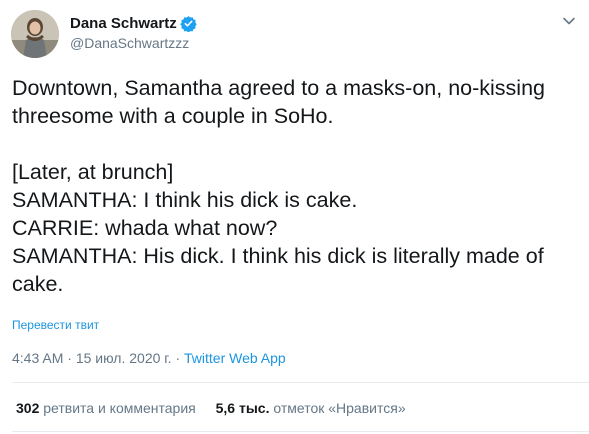 The width and height of the screenshot is (589, 434). I want to click on translate-tweet-link: Перевести твит, so click(55, 325).